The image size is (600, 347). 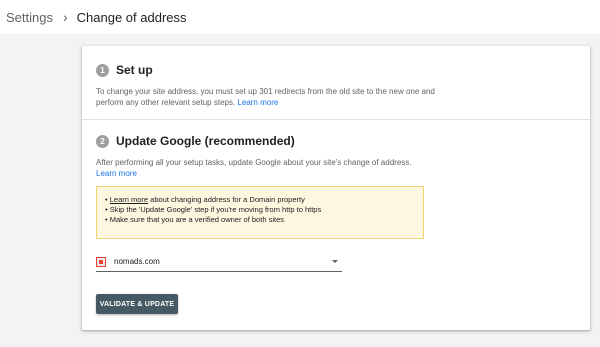 What do you see at coordinates (134, 70) in the screenshot?
I see `step-title: Set up` at bounding box center [134, 70].